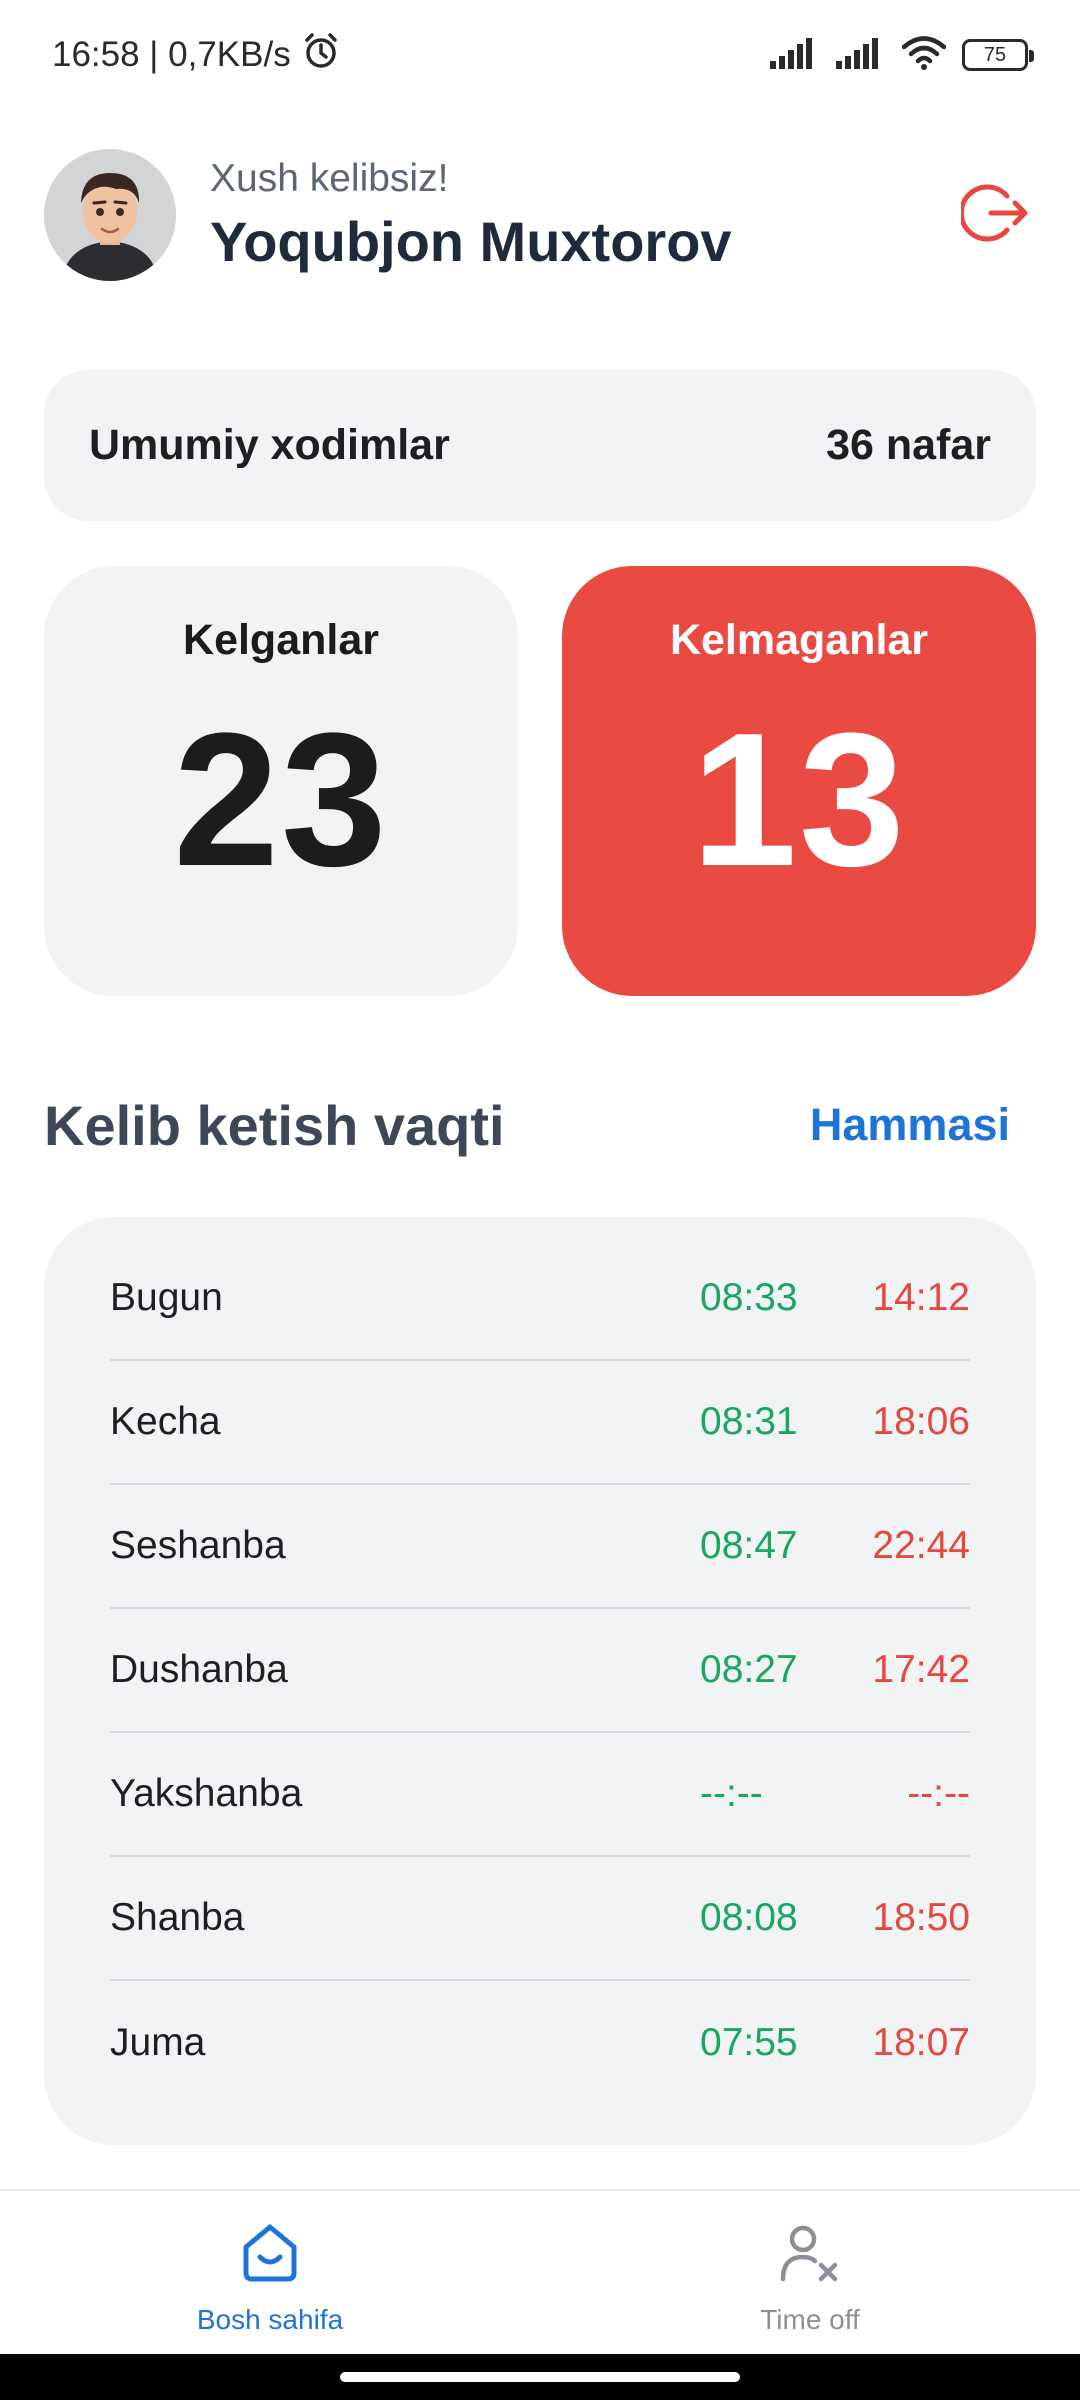 Image resolution: width=1080 pixels, height=2400 pixels. I want to click on nav-home: Bosh sahifa, so click(270, 2272).